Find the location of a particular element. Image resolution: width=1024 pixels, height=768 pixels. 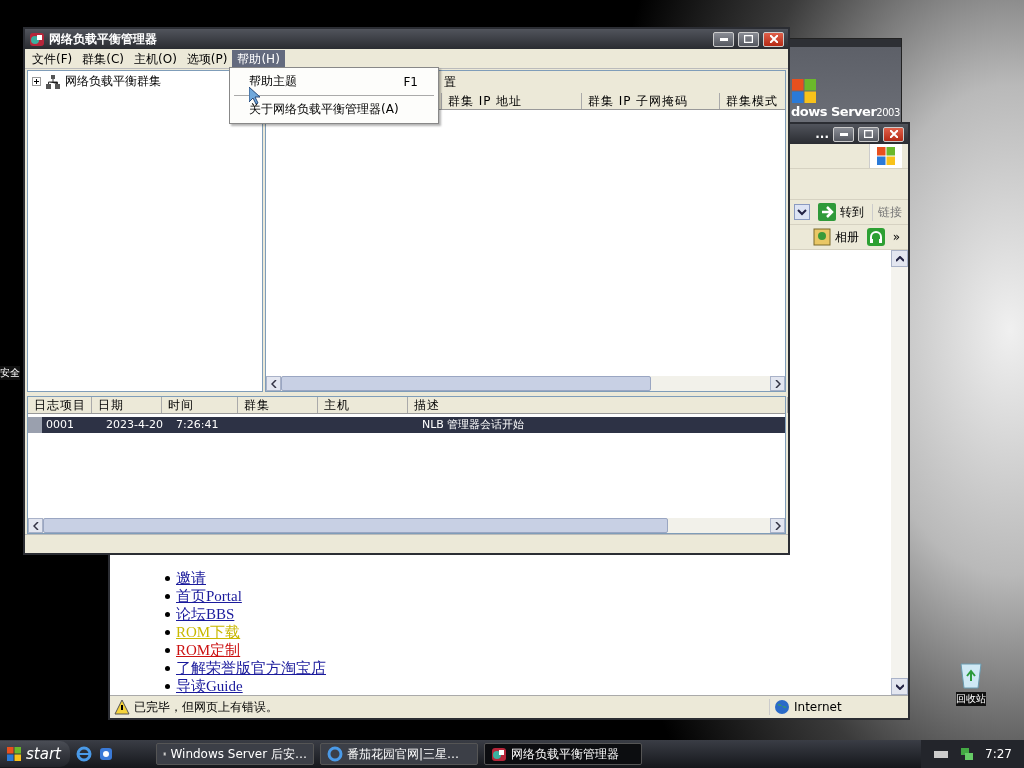

pane-caption: 置 is located at coordinates (450, 82).